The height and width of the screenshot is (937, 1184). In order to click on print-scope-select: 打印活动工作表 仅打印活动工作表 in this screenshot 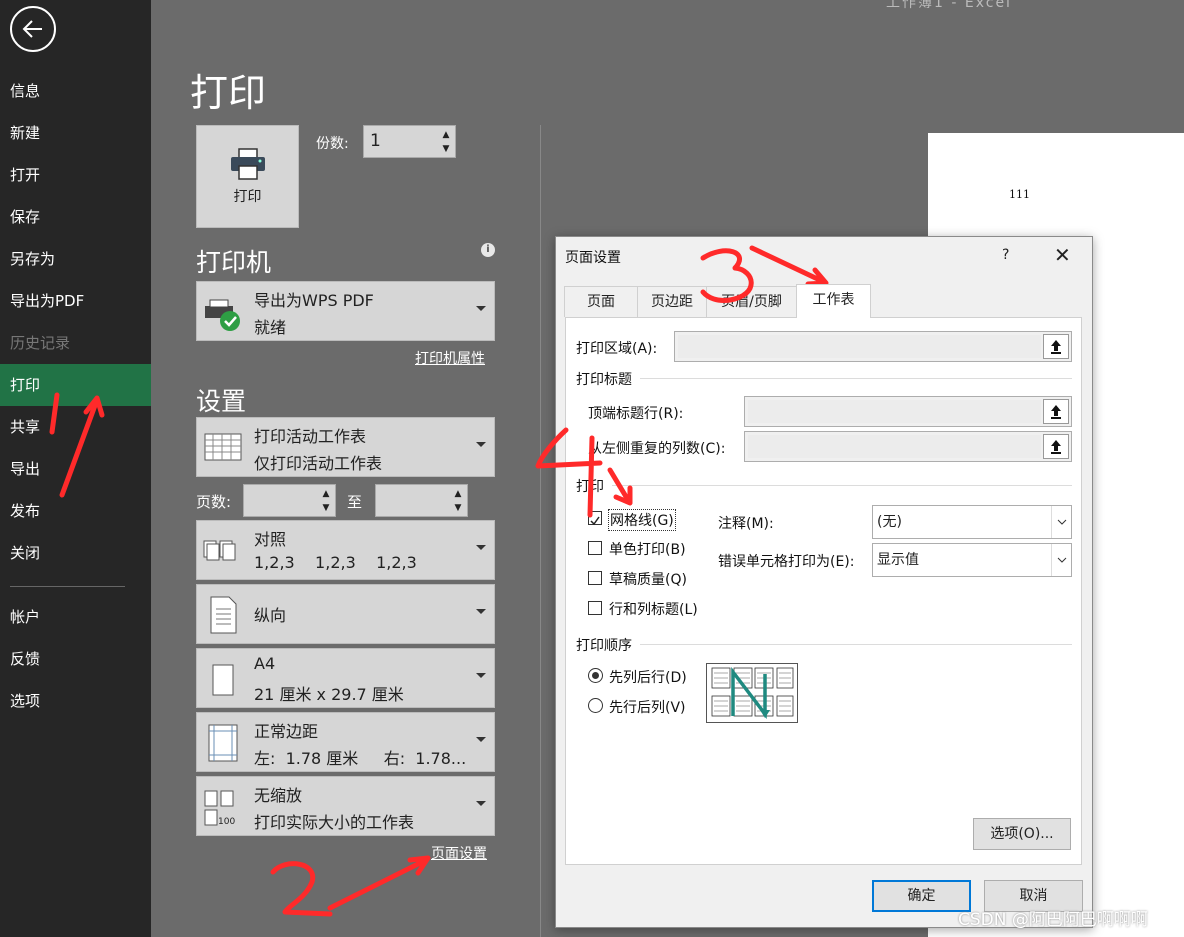, I will do `click(345, 447)`.